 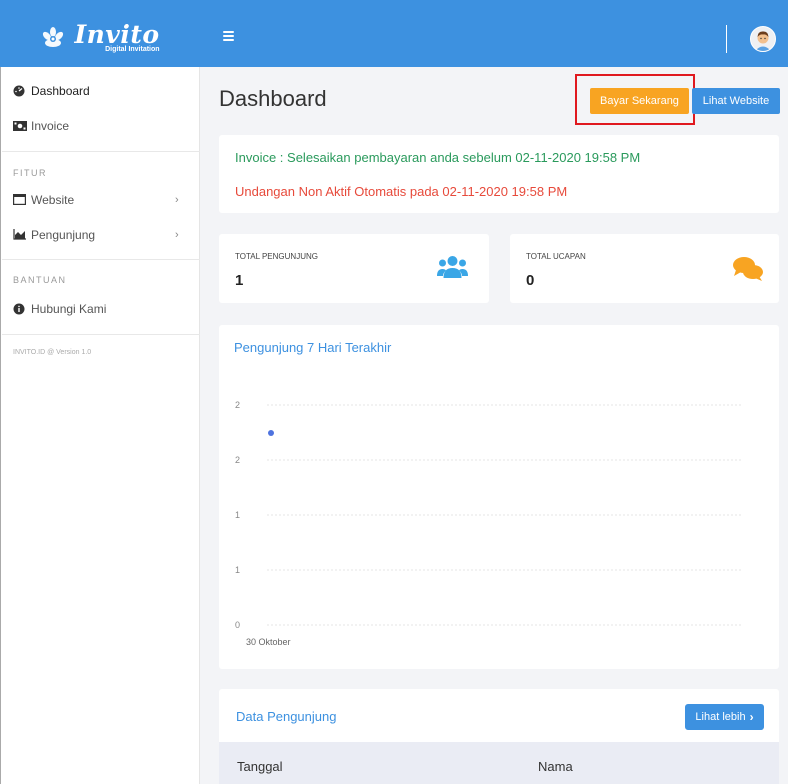 I want to click on hamburger-icon, so click(x=228, y=36).